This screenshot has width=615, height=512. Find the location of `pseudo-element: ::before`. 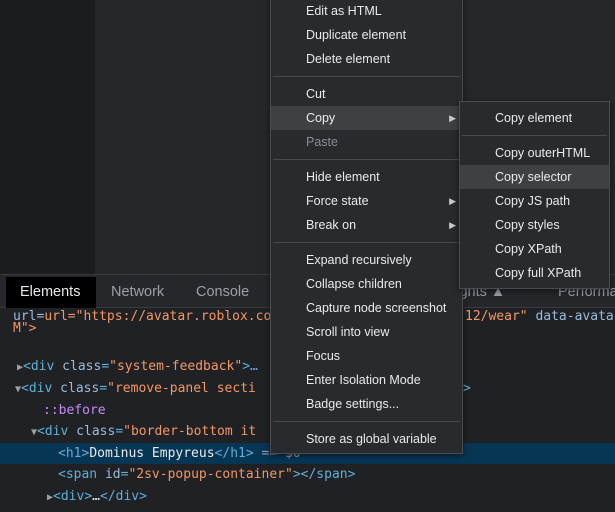

pseudo-element: ::before is located at coordinates (74, 410).